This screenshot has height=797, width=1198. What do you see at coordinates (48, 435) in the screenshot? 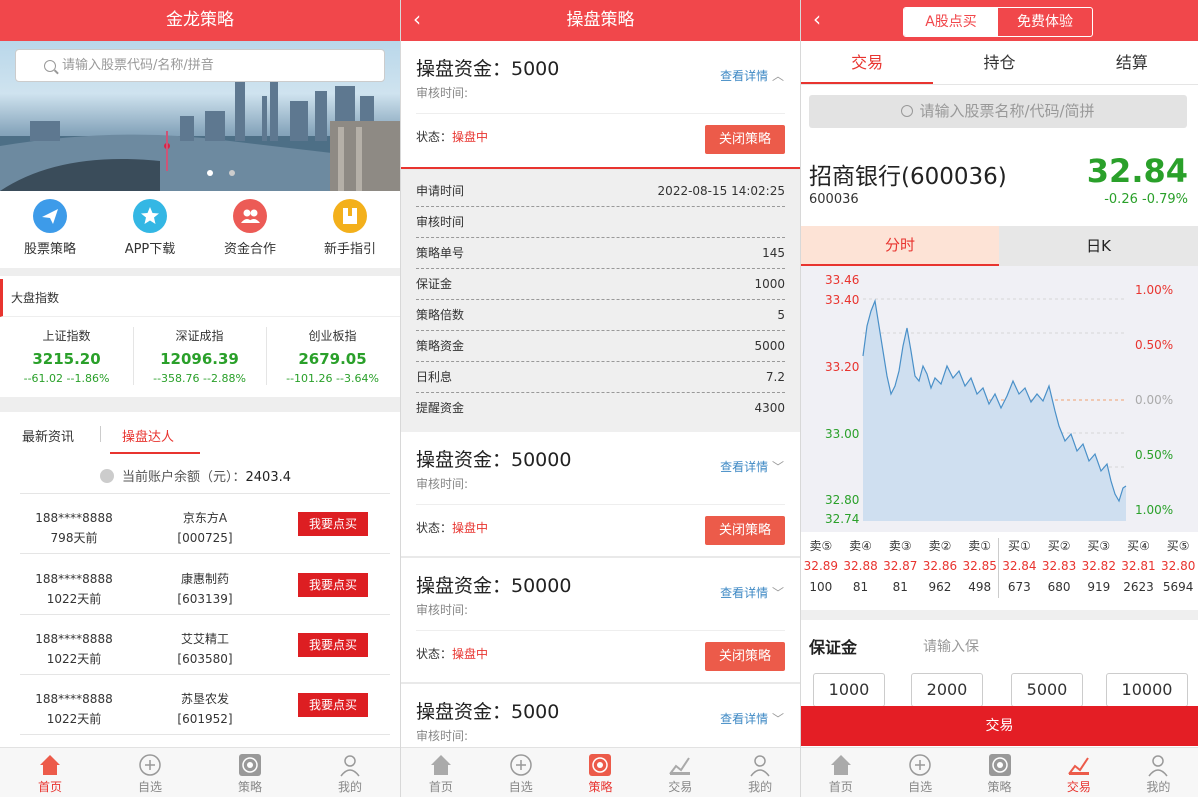
I see `tab-latest-news: 最新资讯` at bounding box center [48, 435].